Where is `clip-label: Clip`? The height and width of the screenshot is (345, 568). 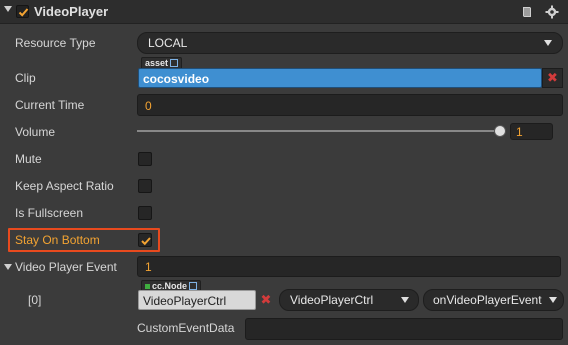 clip-label: Clip is located at coordinates (25, 78).